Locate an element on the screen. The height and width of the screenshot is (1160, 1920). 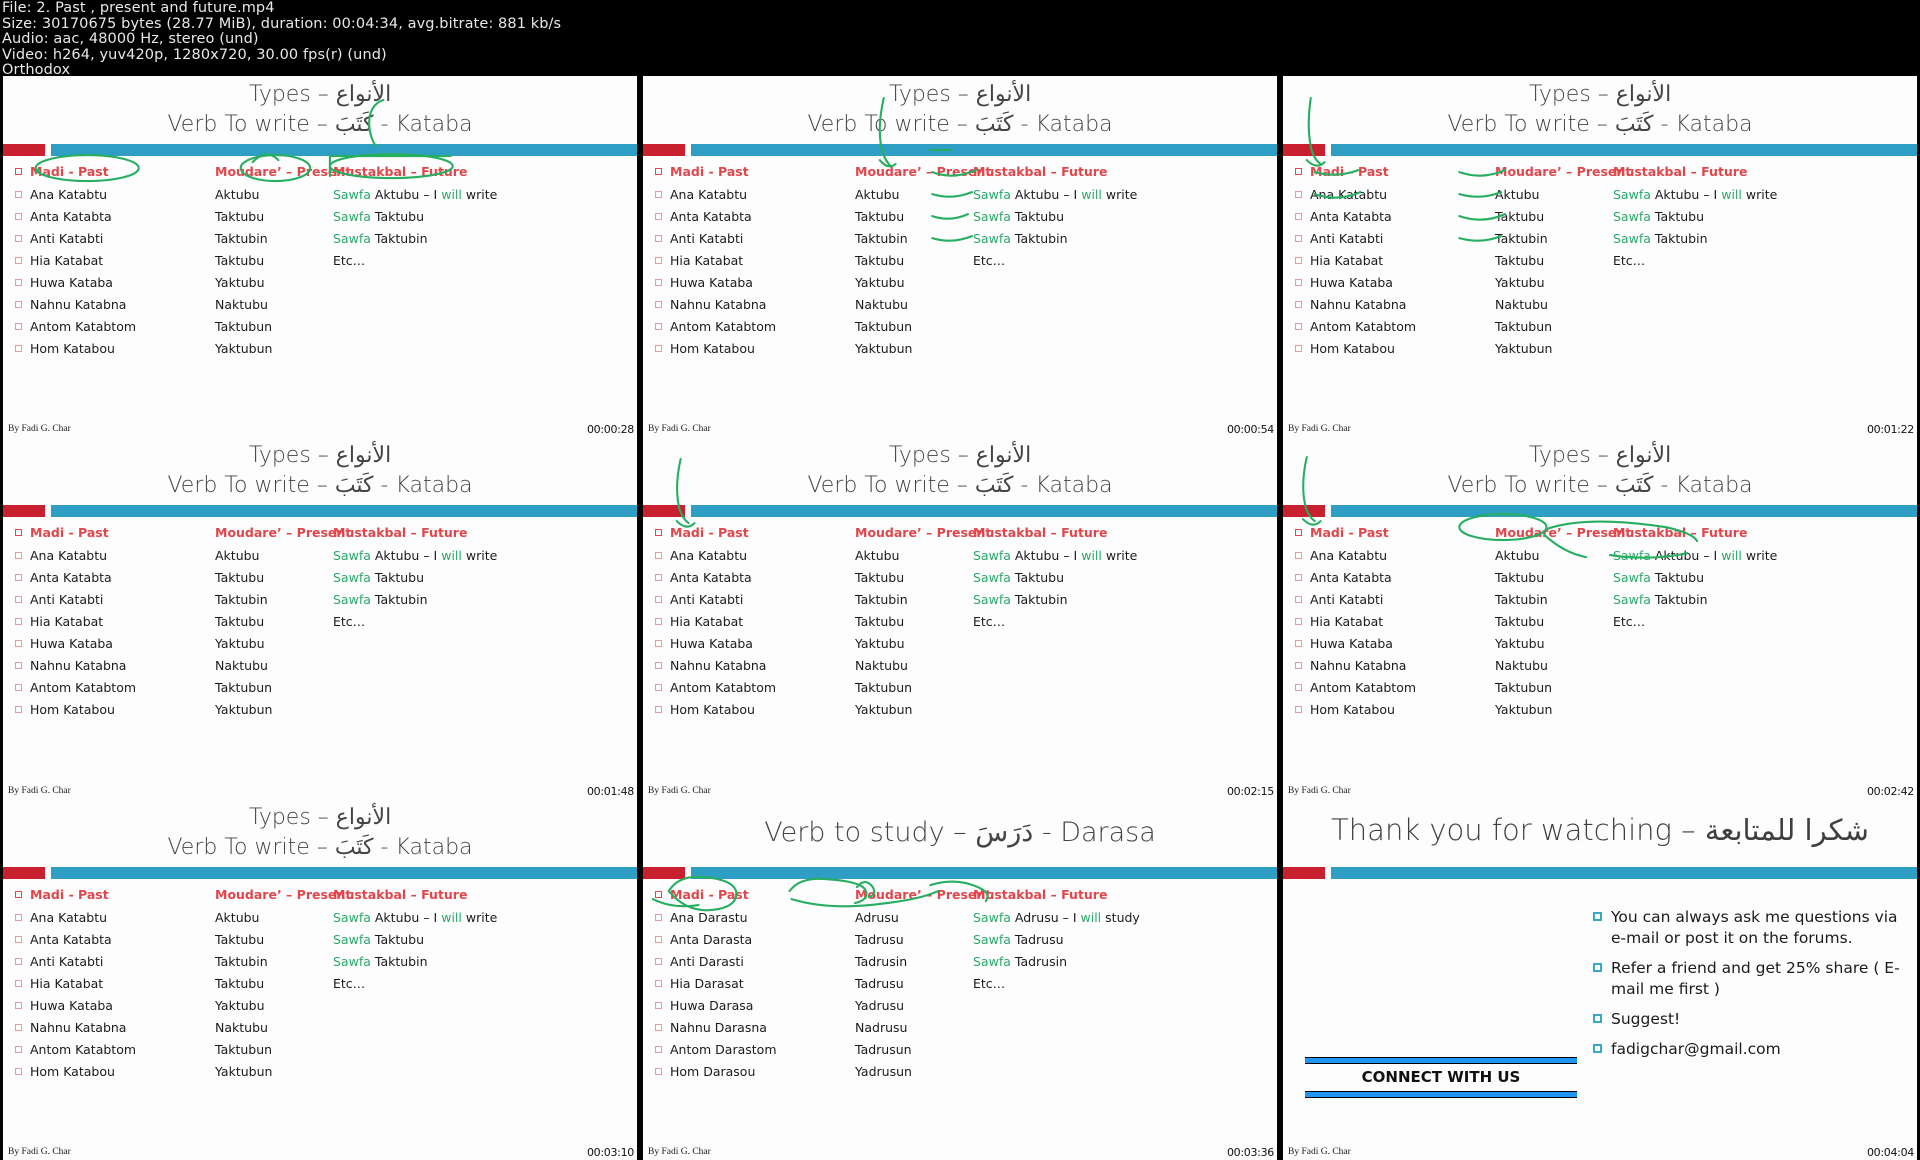
conjugation-row-past: Ana Katabtu is located at coordinates (755, 556).